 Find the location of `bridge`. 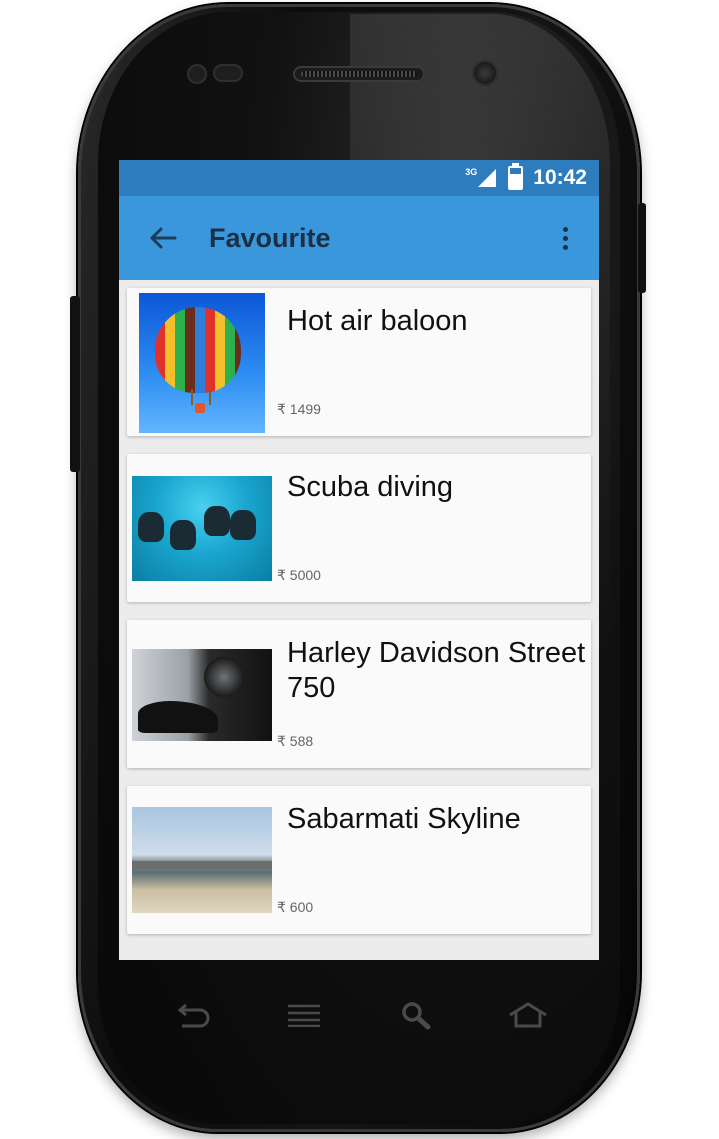

bridge is located at coordinates (202, 865).